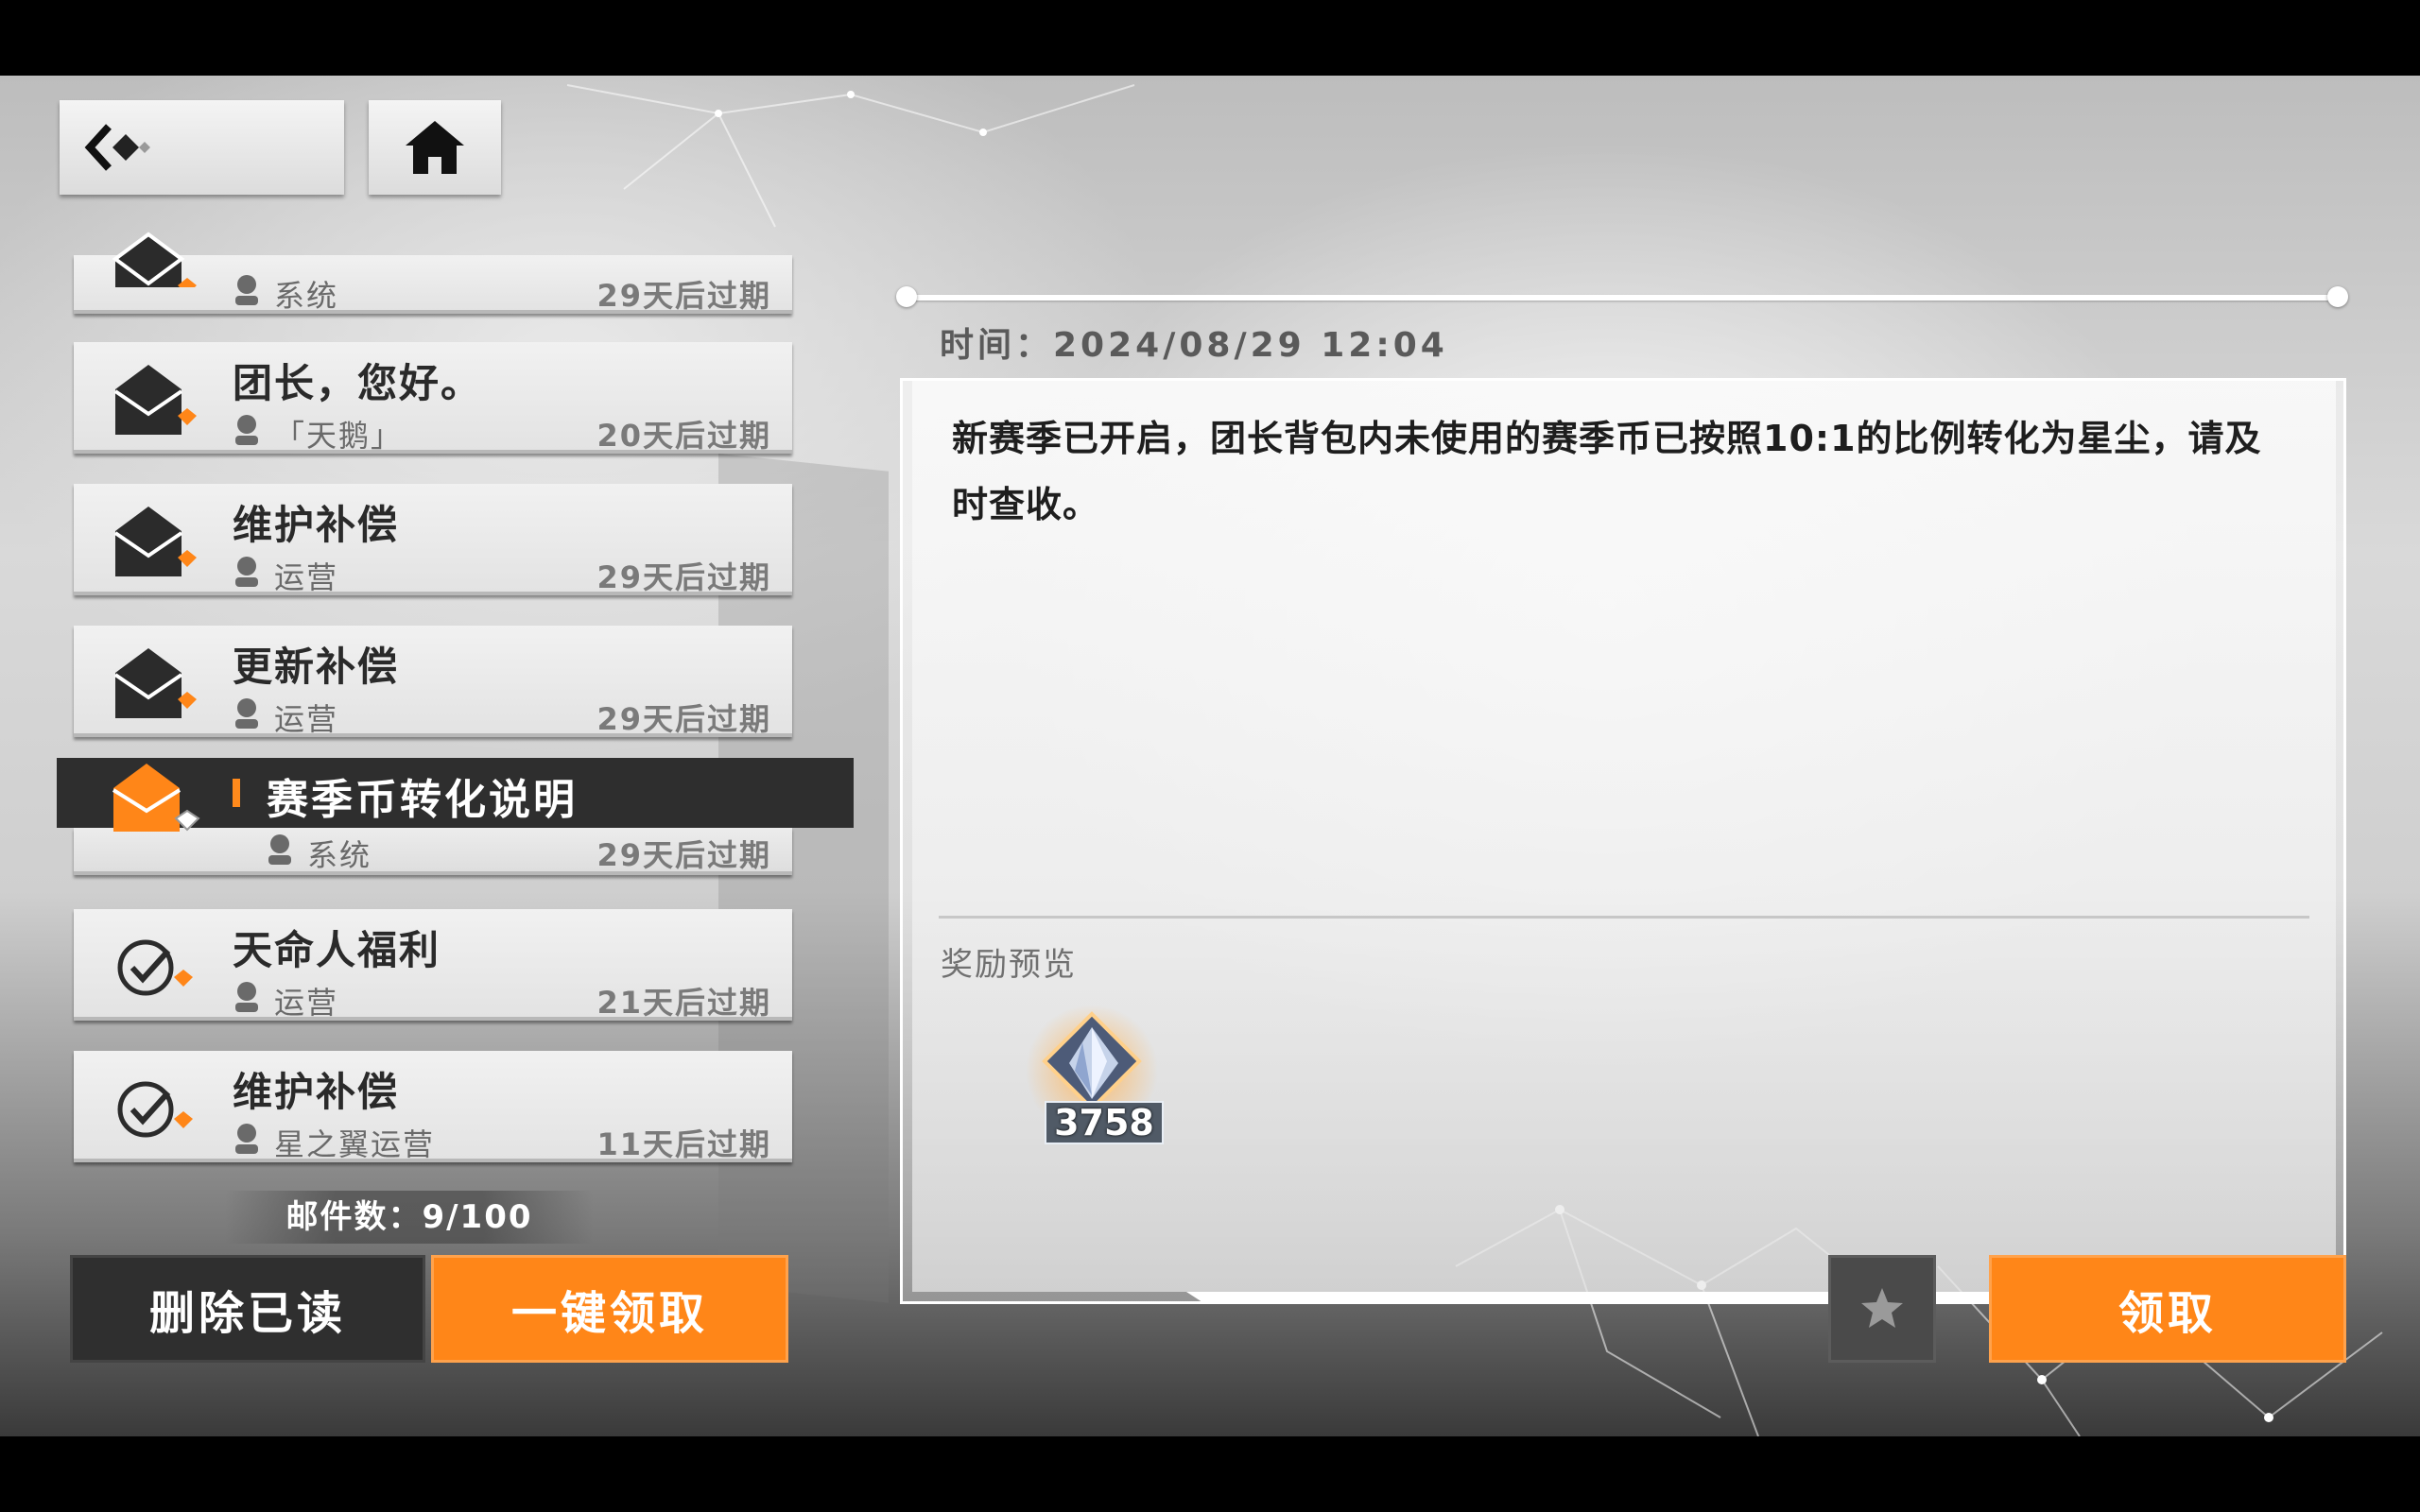 This screenshot has width=2420, height=1512. What do you see at coordinates (2167, 1309) in the screenshot?
I see `claim-button: 领取` at bounding box center [2167, 1309].